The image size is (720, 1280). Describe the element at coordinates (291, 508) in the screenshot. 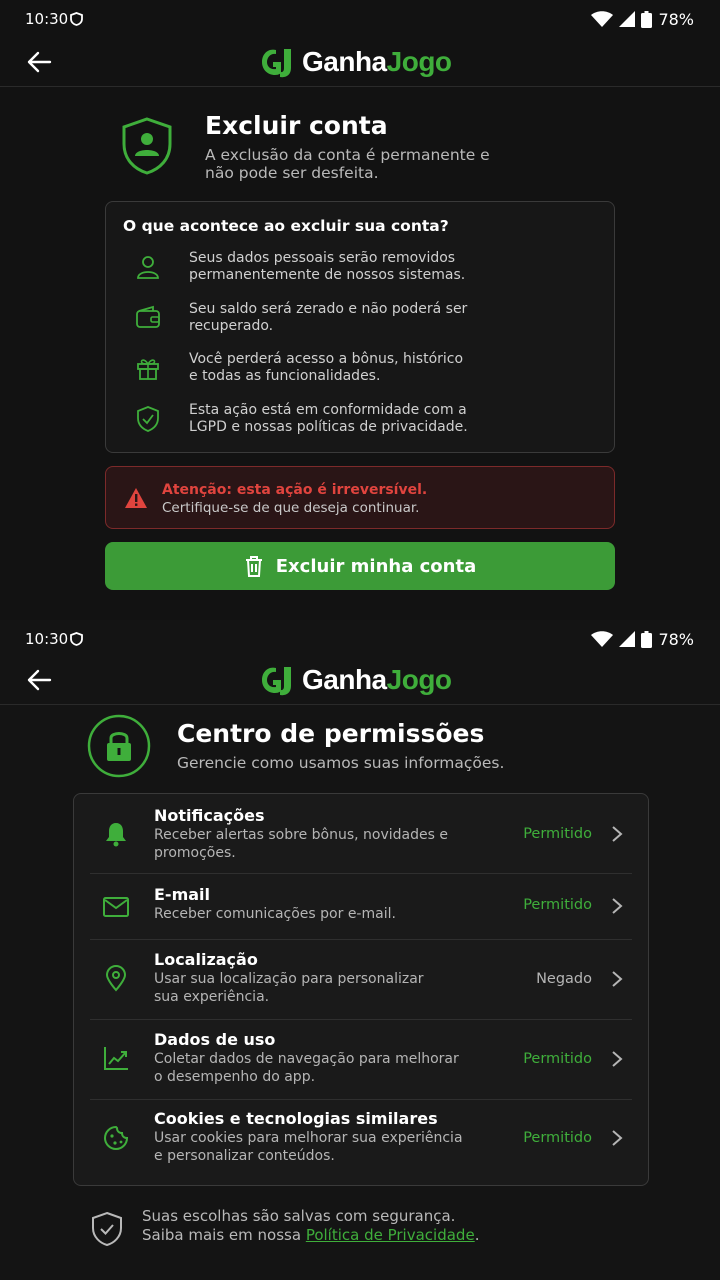

I see `alert-text: Certifique-se de que deseja continuar.` at that location.